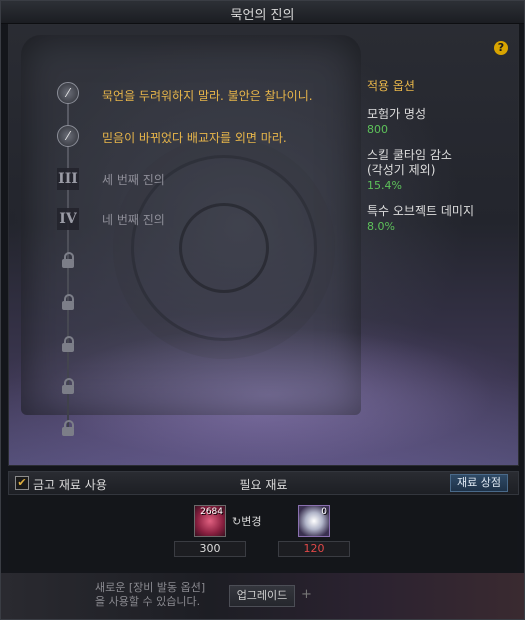  Describe the element at coordinates (314, 549) in the screenshot. I see `material-amount-2: 120` at that location.